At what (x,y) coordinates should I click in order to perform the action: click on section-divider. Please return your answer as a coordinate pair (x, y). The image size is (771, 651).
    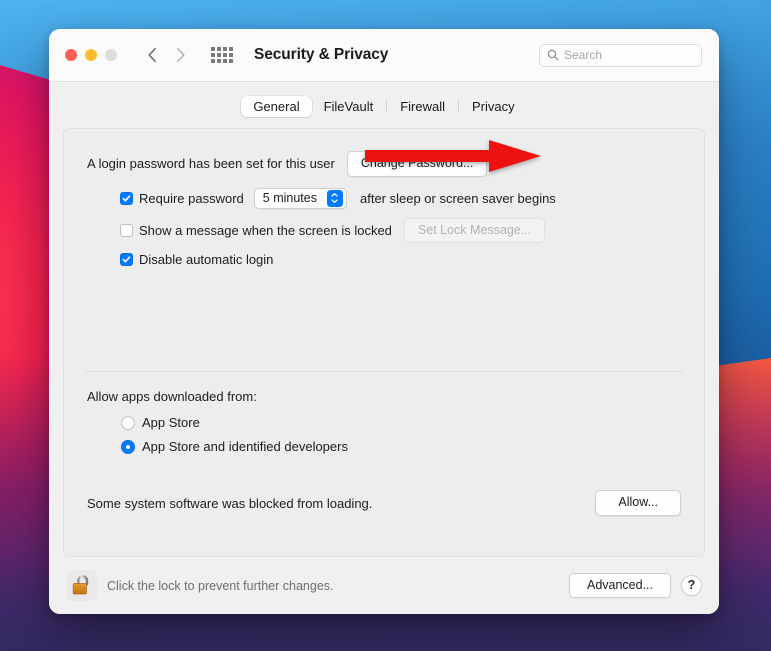
    Looking at the image, I should click on (384, 372).